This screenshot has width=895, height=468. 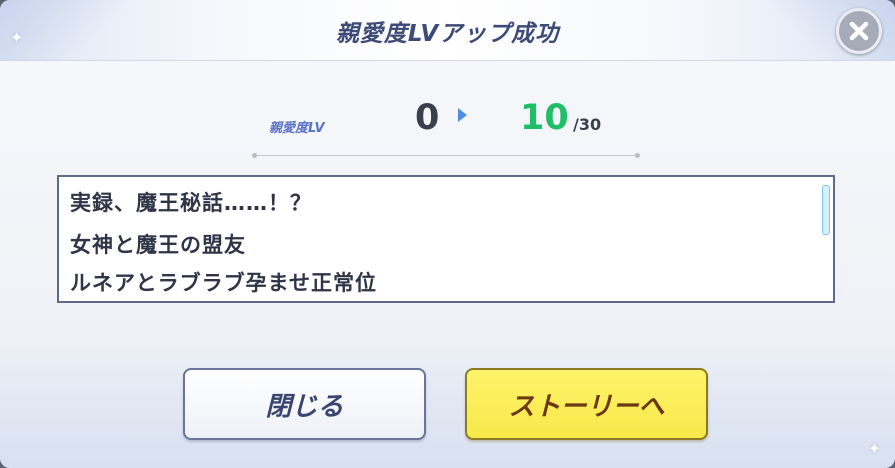 I want to click on list-item: 実録、魔王秘話……！？, so click(x=191, y=203).